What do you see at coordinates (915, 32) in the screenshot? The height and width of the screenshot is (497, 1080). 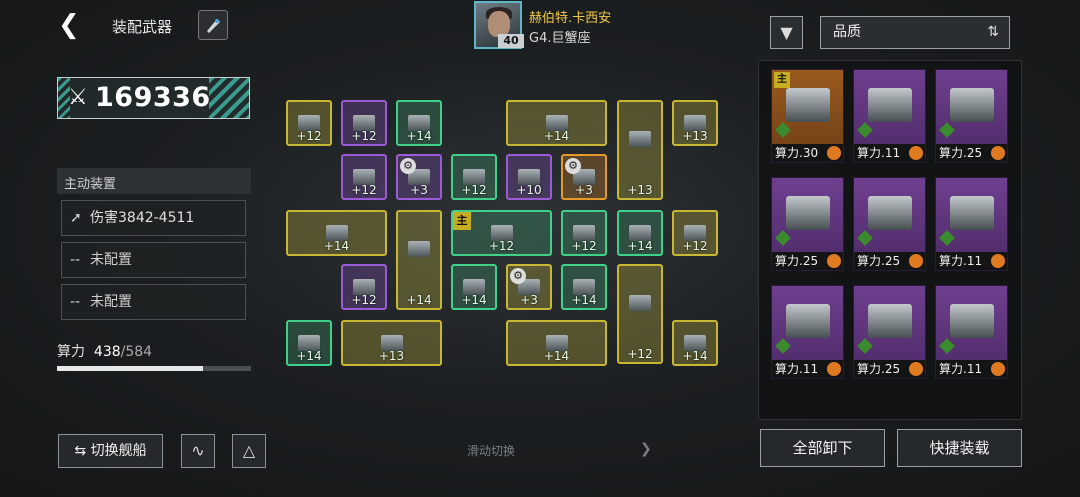 I see `quality-sort-select: 品质 ⇅` at bounding box center [915, 32].